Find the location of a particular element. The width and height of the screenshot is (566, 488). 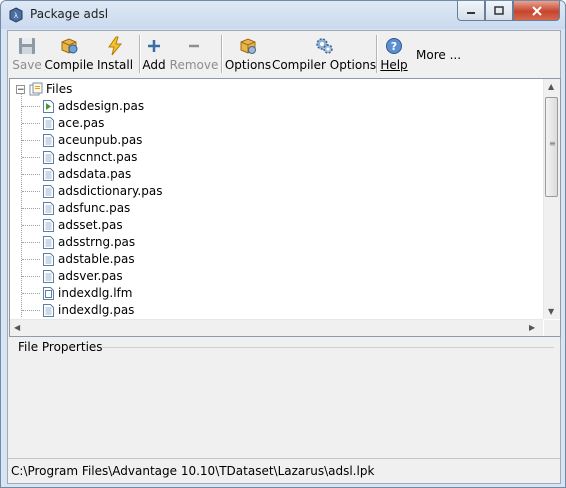

options-label: Options is located at coordinates (248, 65).